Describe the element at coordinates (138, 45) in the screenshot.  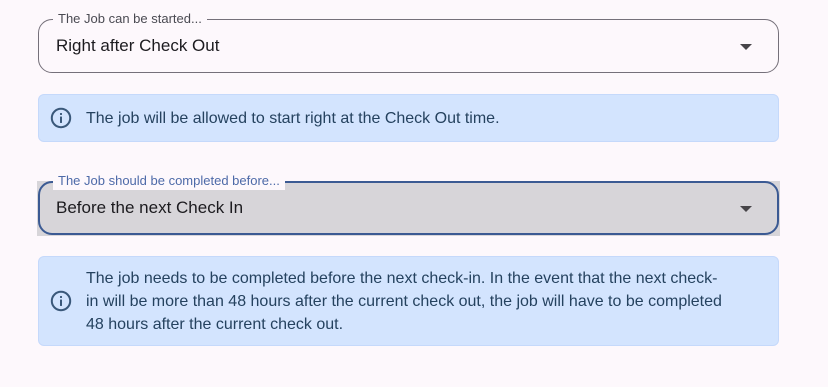
I see `job-start-value: Right after Check Out` at that location.